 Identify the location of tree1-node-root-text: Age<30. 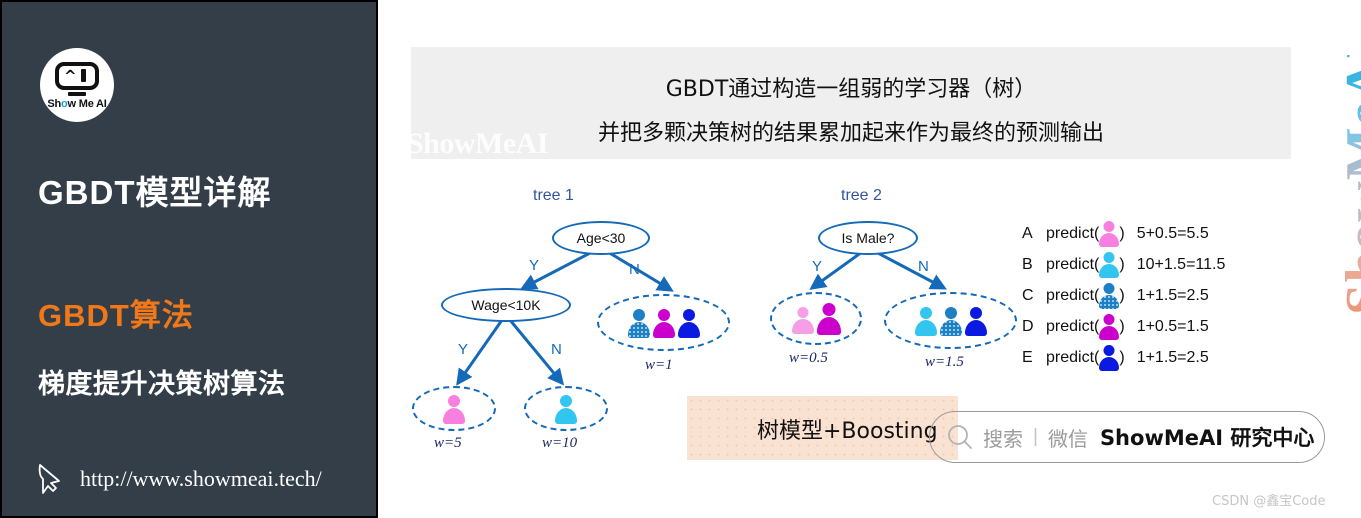
(601, 238).